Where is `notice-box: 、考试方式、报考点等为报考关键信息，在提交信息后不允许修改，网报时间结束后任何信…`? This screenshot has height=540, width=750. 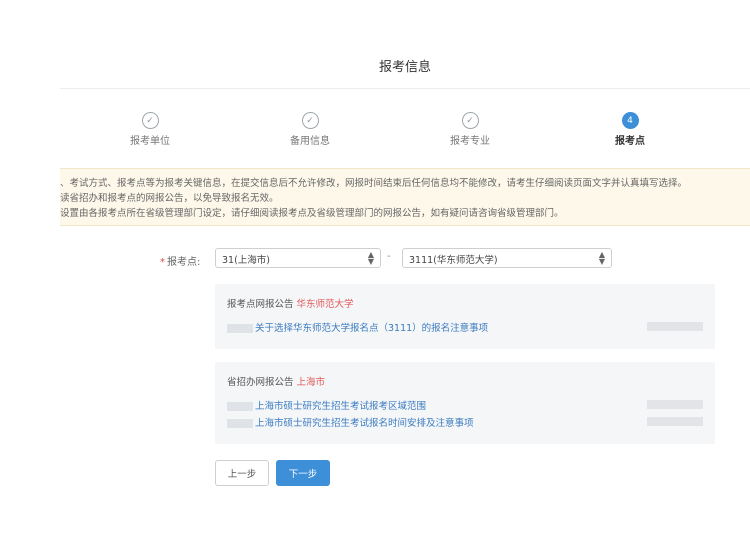 notice-box: 、考试方式、报考点等为报考关键信息，在提交信息后不允许修改，网报时间结束后任何信… is located at coordinates (405, 197).